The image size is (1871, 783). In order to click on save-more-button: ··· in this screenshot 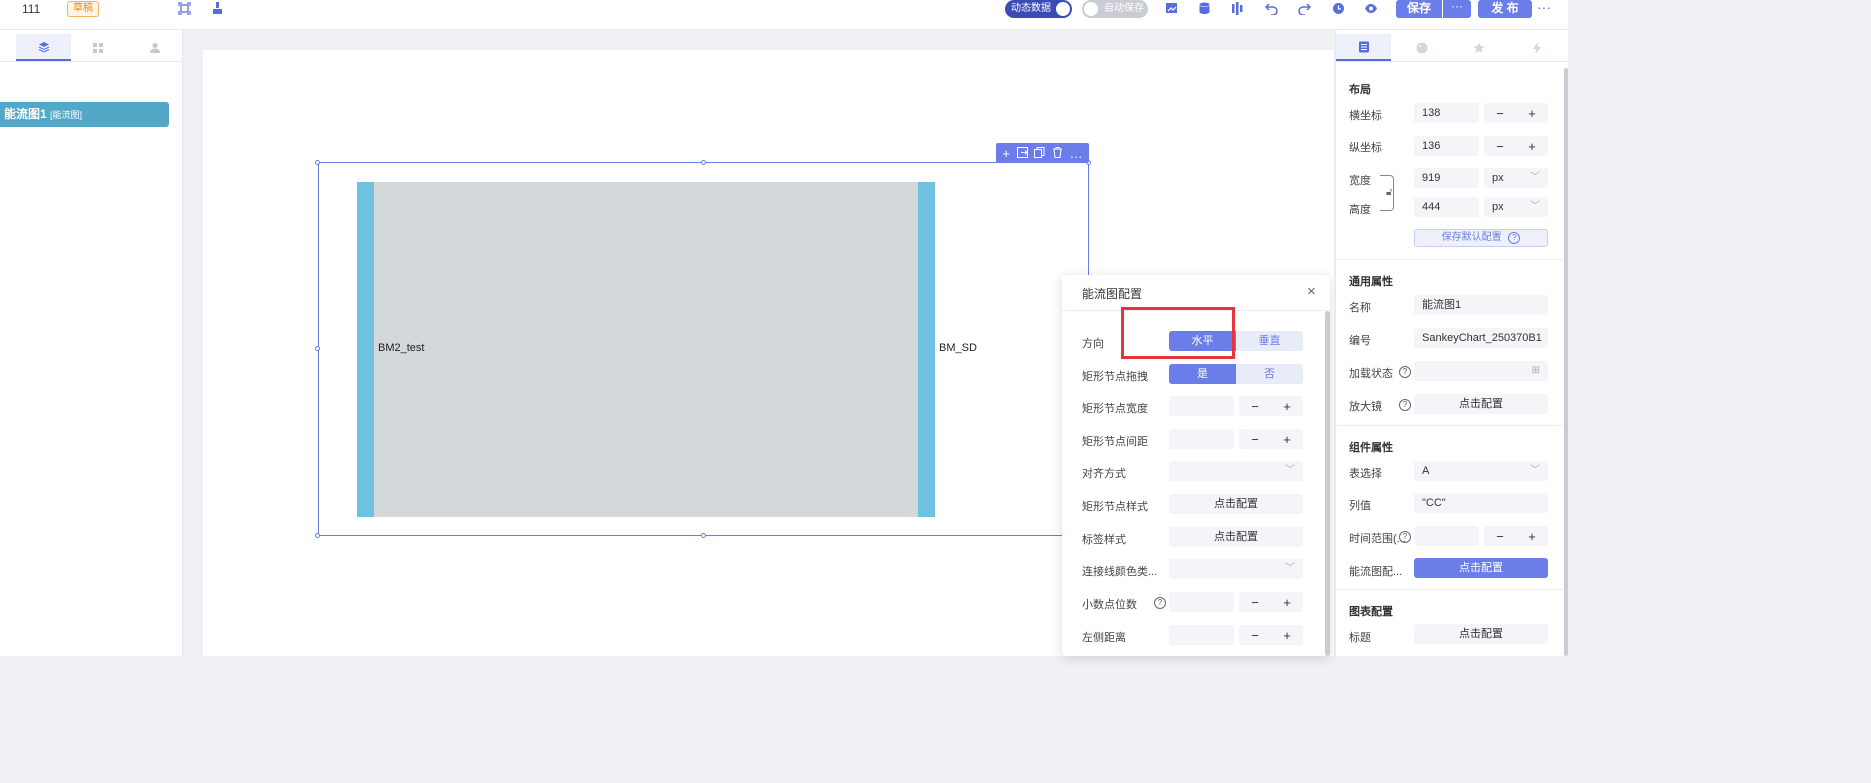, I will do `click(1457, 9)`.